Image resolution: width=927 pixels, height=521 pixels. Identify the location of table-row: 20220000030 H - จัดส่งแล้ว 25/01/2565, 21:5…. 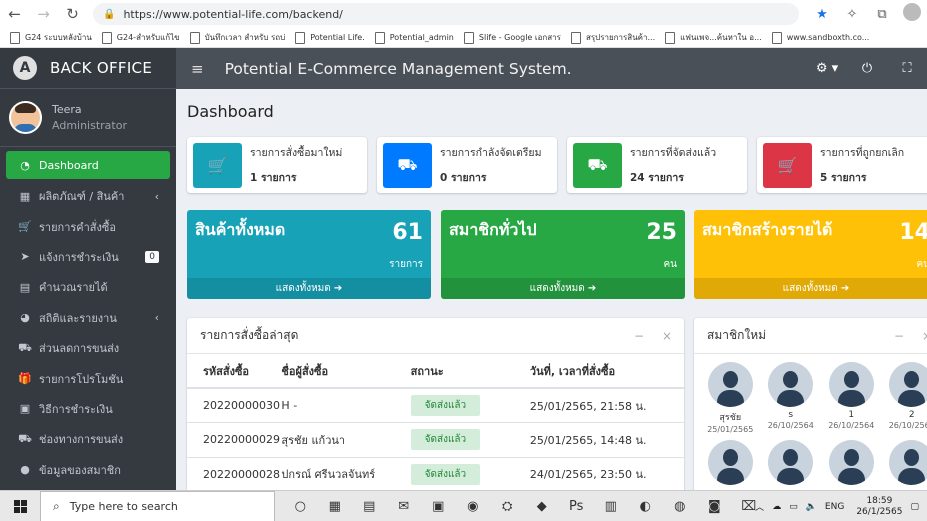
(435, 405).